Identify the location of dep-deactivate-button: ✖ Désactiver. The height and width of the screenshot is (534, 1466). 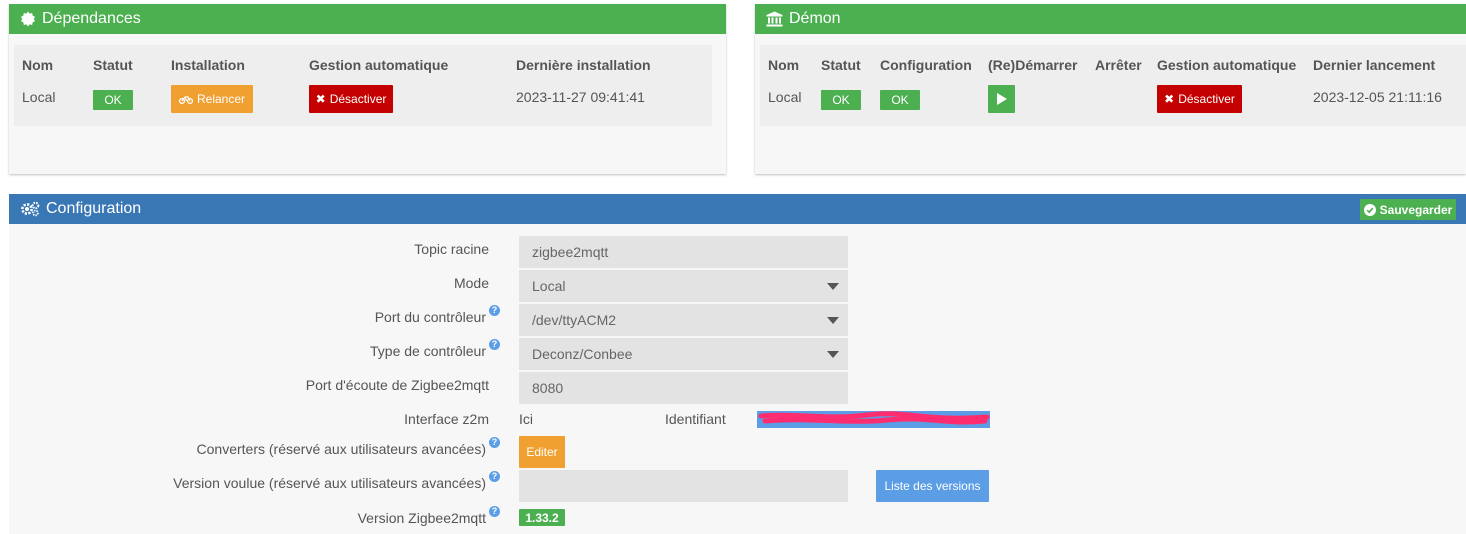
(351, 99).